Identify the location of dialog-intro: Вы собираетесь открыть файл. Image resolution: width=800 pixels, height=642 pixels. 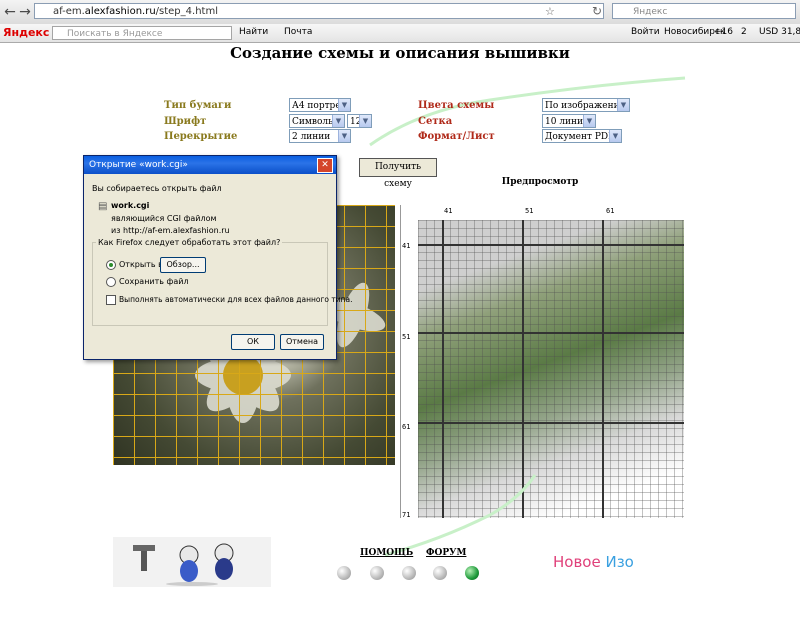
(157, 188).